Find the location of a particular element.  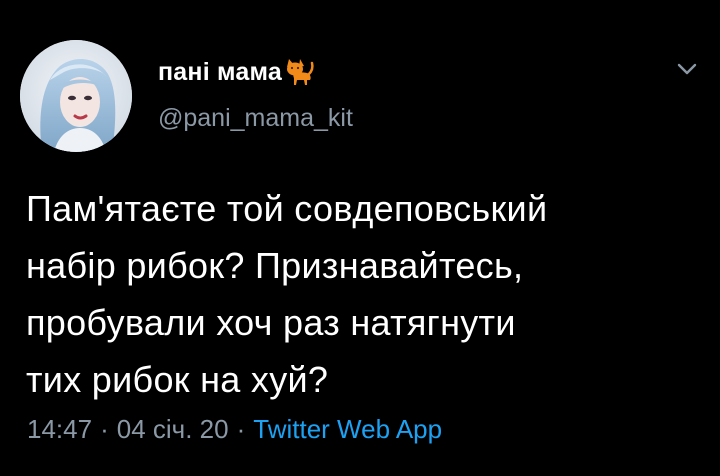

more-options-button is located at coordinates (687, 69).